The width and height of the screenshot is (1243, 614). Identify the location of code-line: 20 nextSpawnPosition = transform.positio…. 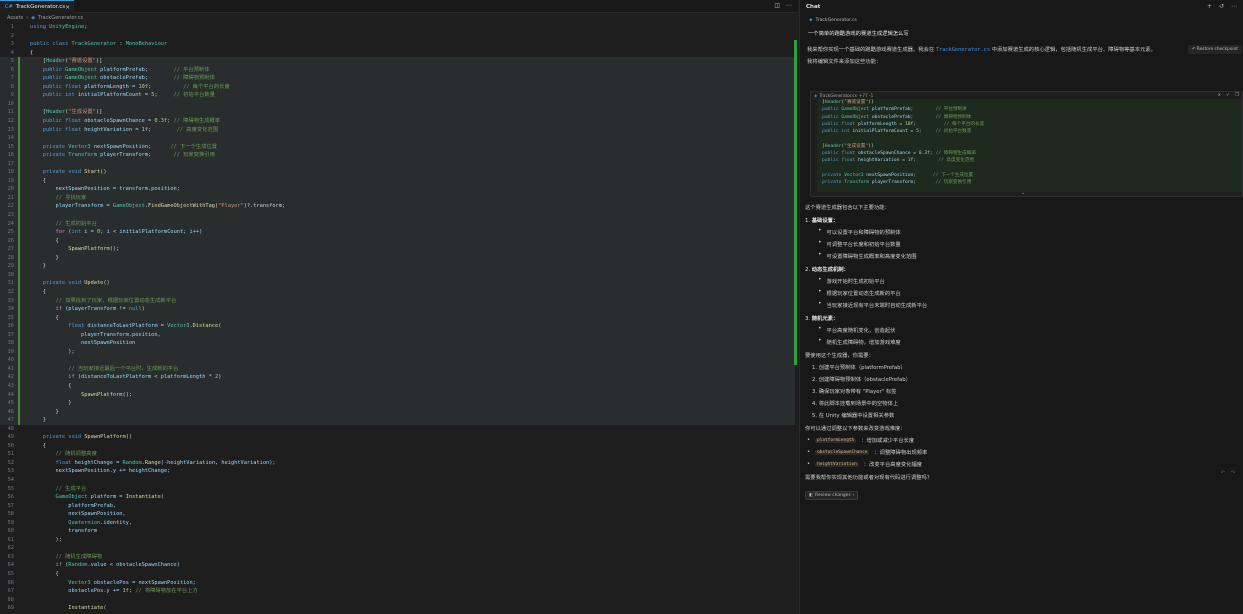
(397, 189).